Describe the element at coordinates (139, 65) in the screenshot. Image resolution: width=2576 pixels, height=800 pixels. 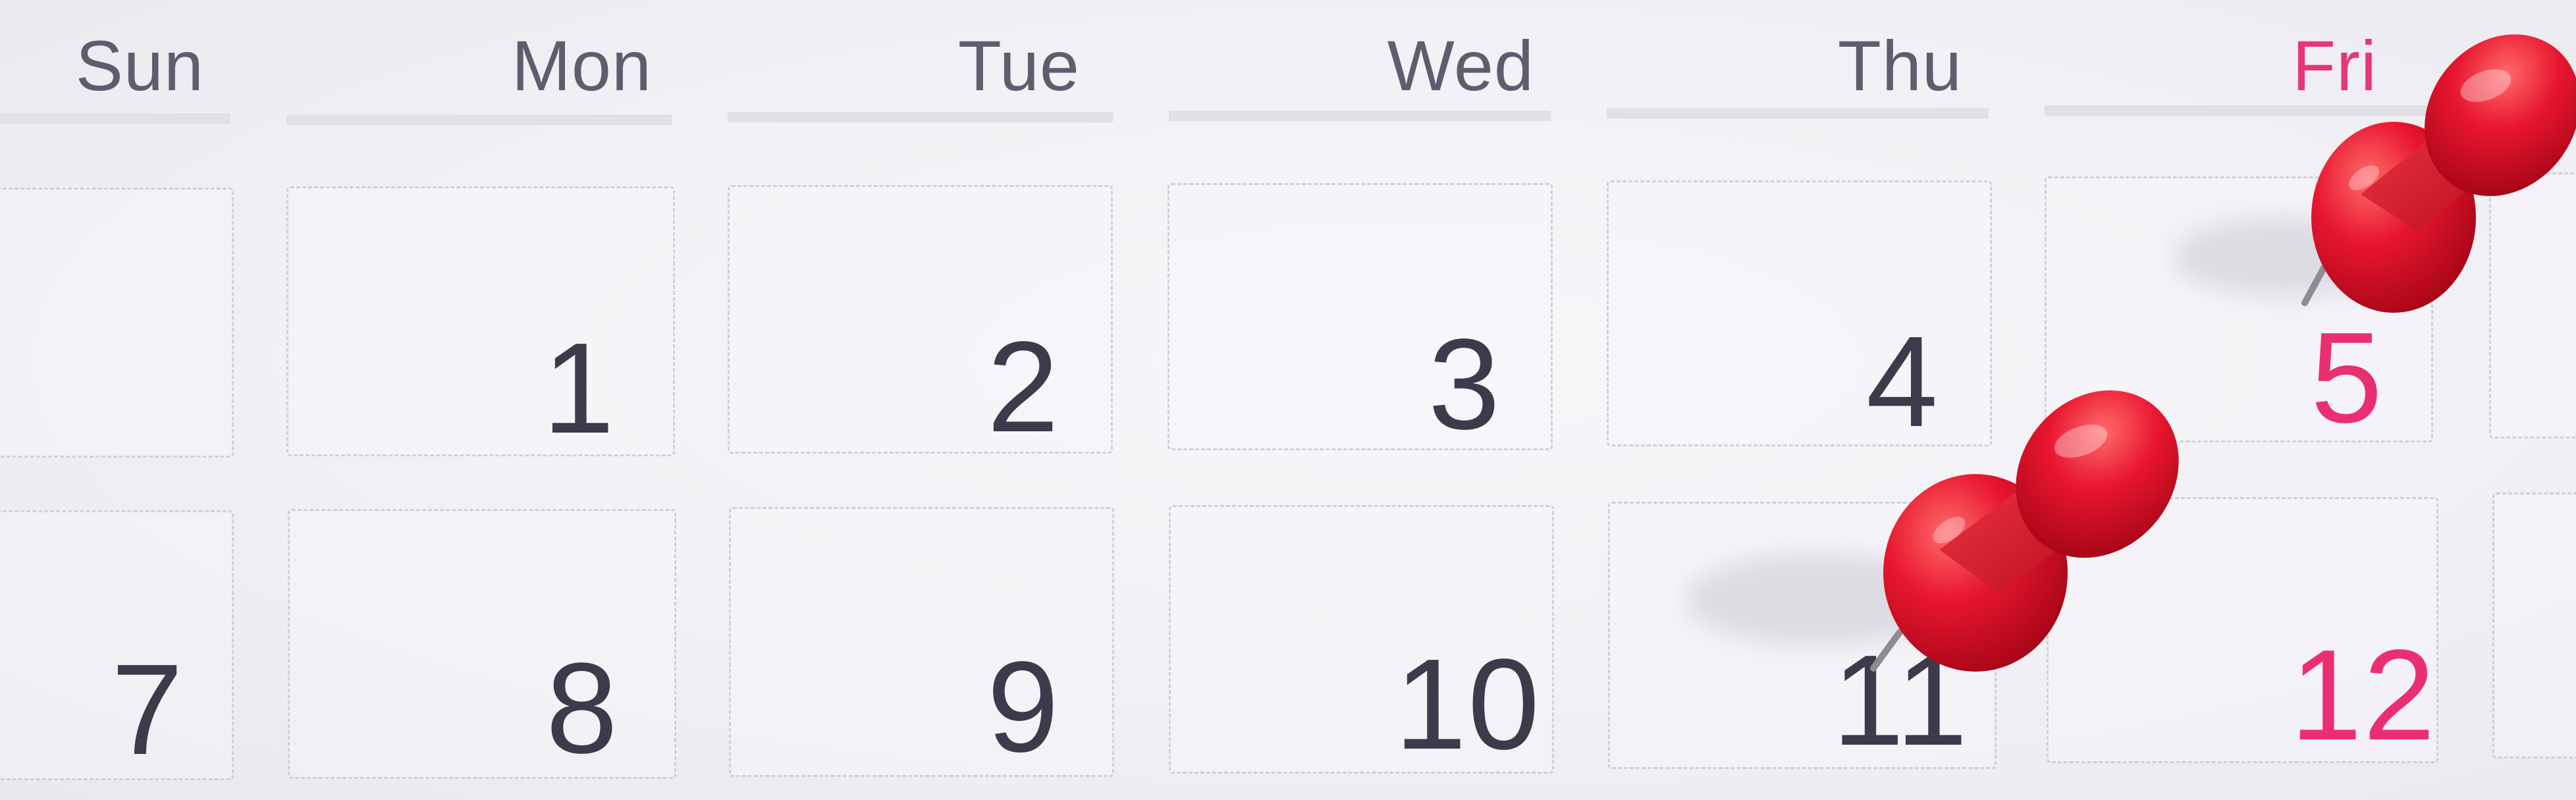
I see `weekday-sun: Sun` at that location.